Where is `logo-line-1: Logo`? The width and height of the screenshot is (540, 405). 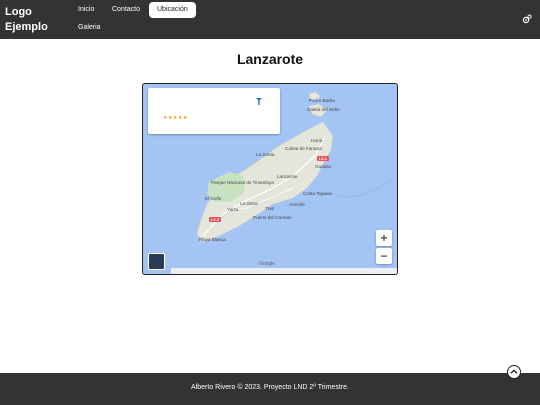
logo-line-1: Logo is located at coordinates (18, 12).